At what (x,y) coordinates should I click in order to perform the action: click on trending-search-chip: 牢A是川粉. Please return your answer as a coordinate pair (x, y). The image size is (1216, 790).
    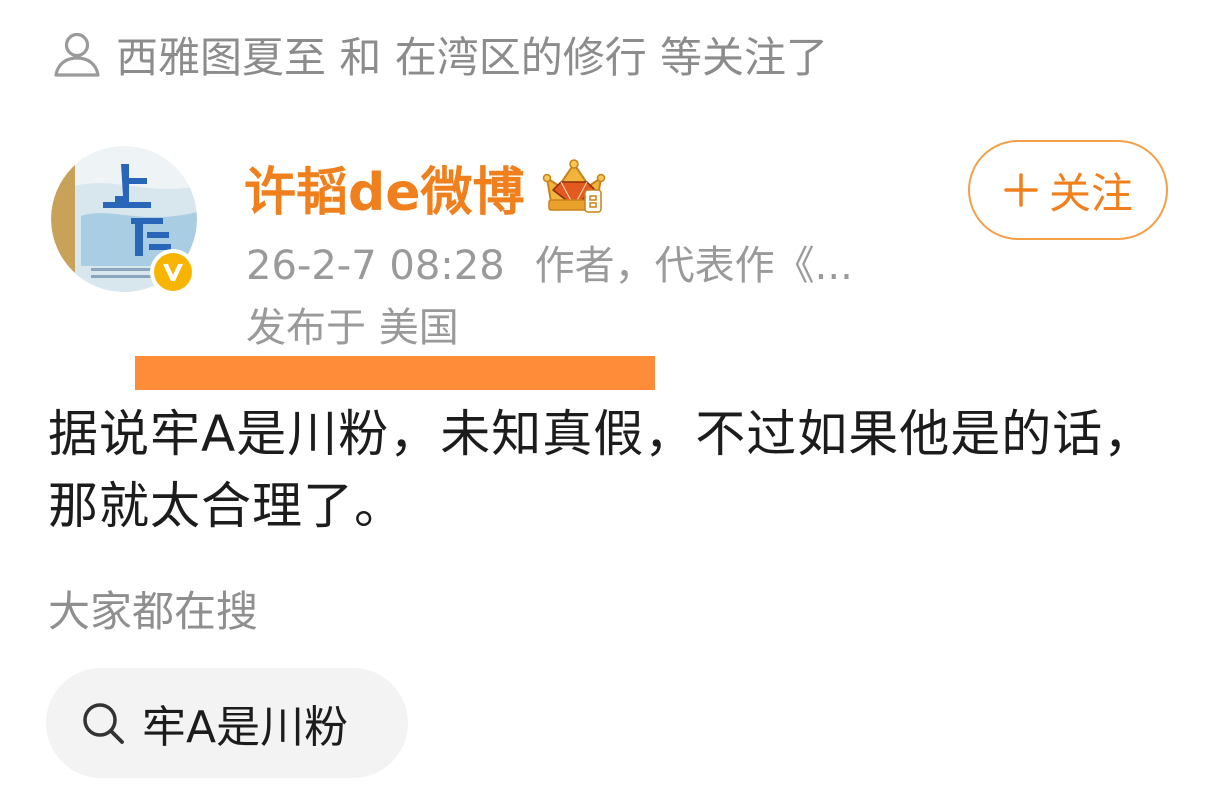
    Looking at the image, I should click on (227, 723).